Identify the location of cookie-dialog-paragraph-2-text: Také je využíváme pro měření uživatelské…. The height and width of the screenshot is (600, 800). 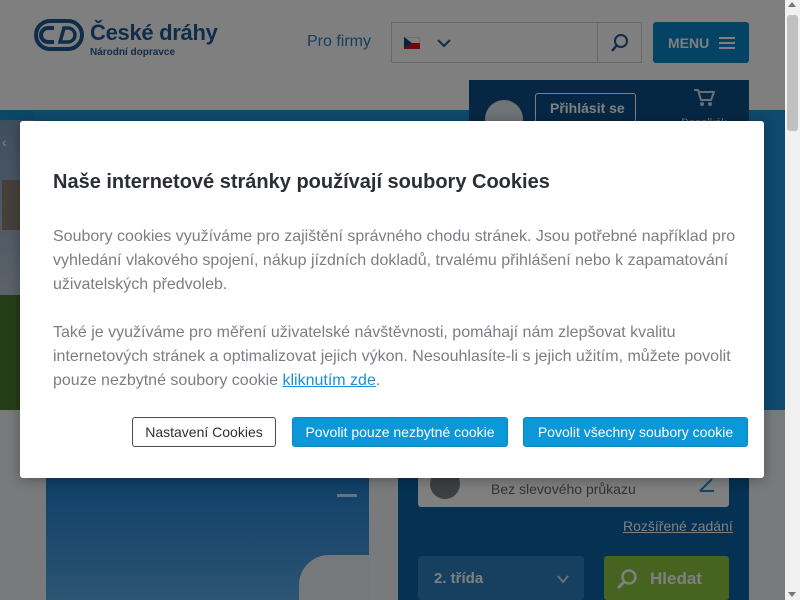
(392, 356).